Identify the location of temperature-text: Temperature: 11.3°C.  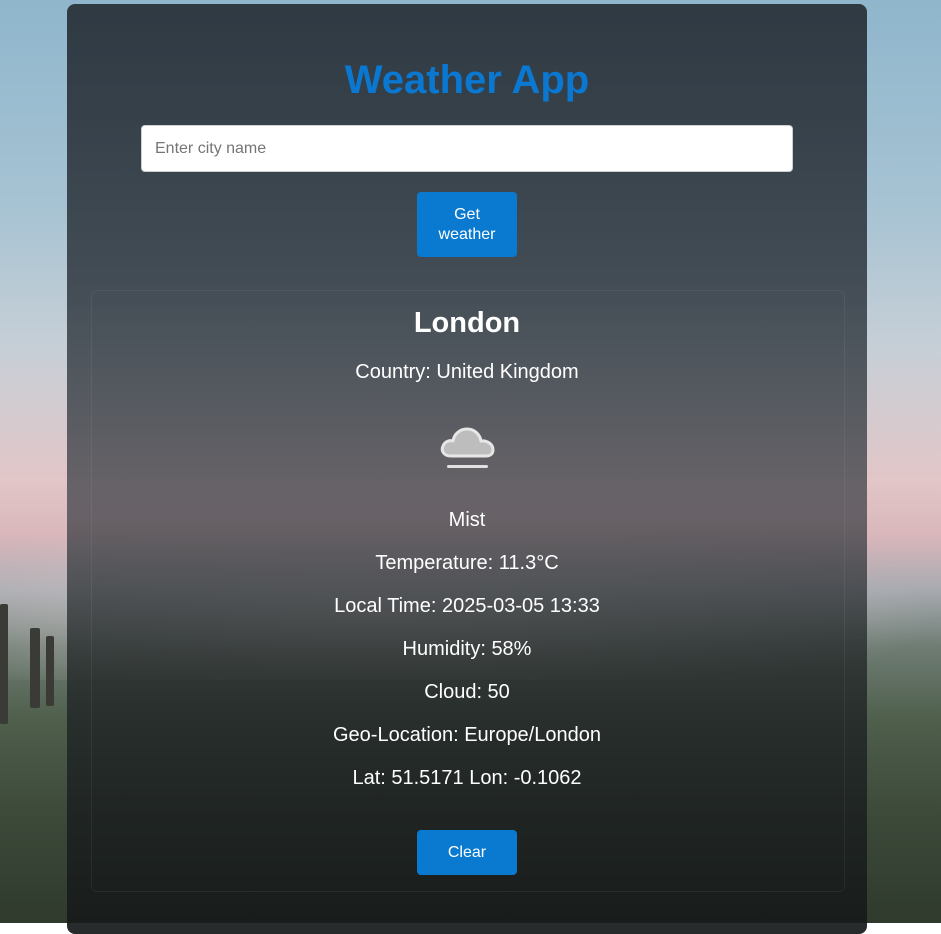
(467, 563).